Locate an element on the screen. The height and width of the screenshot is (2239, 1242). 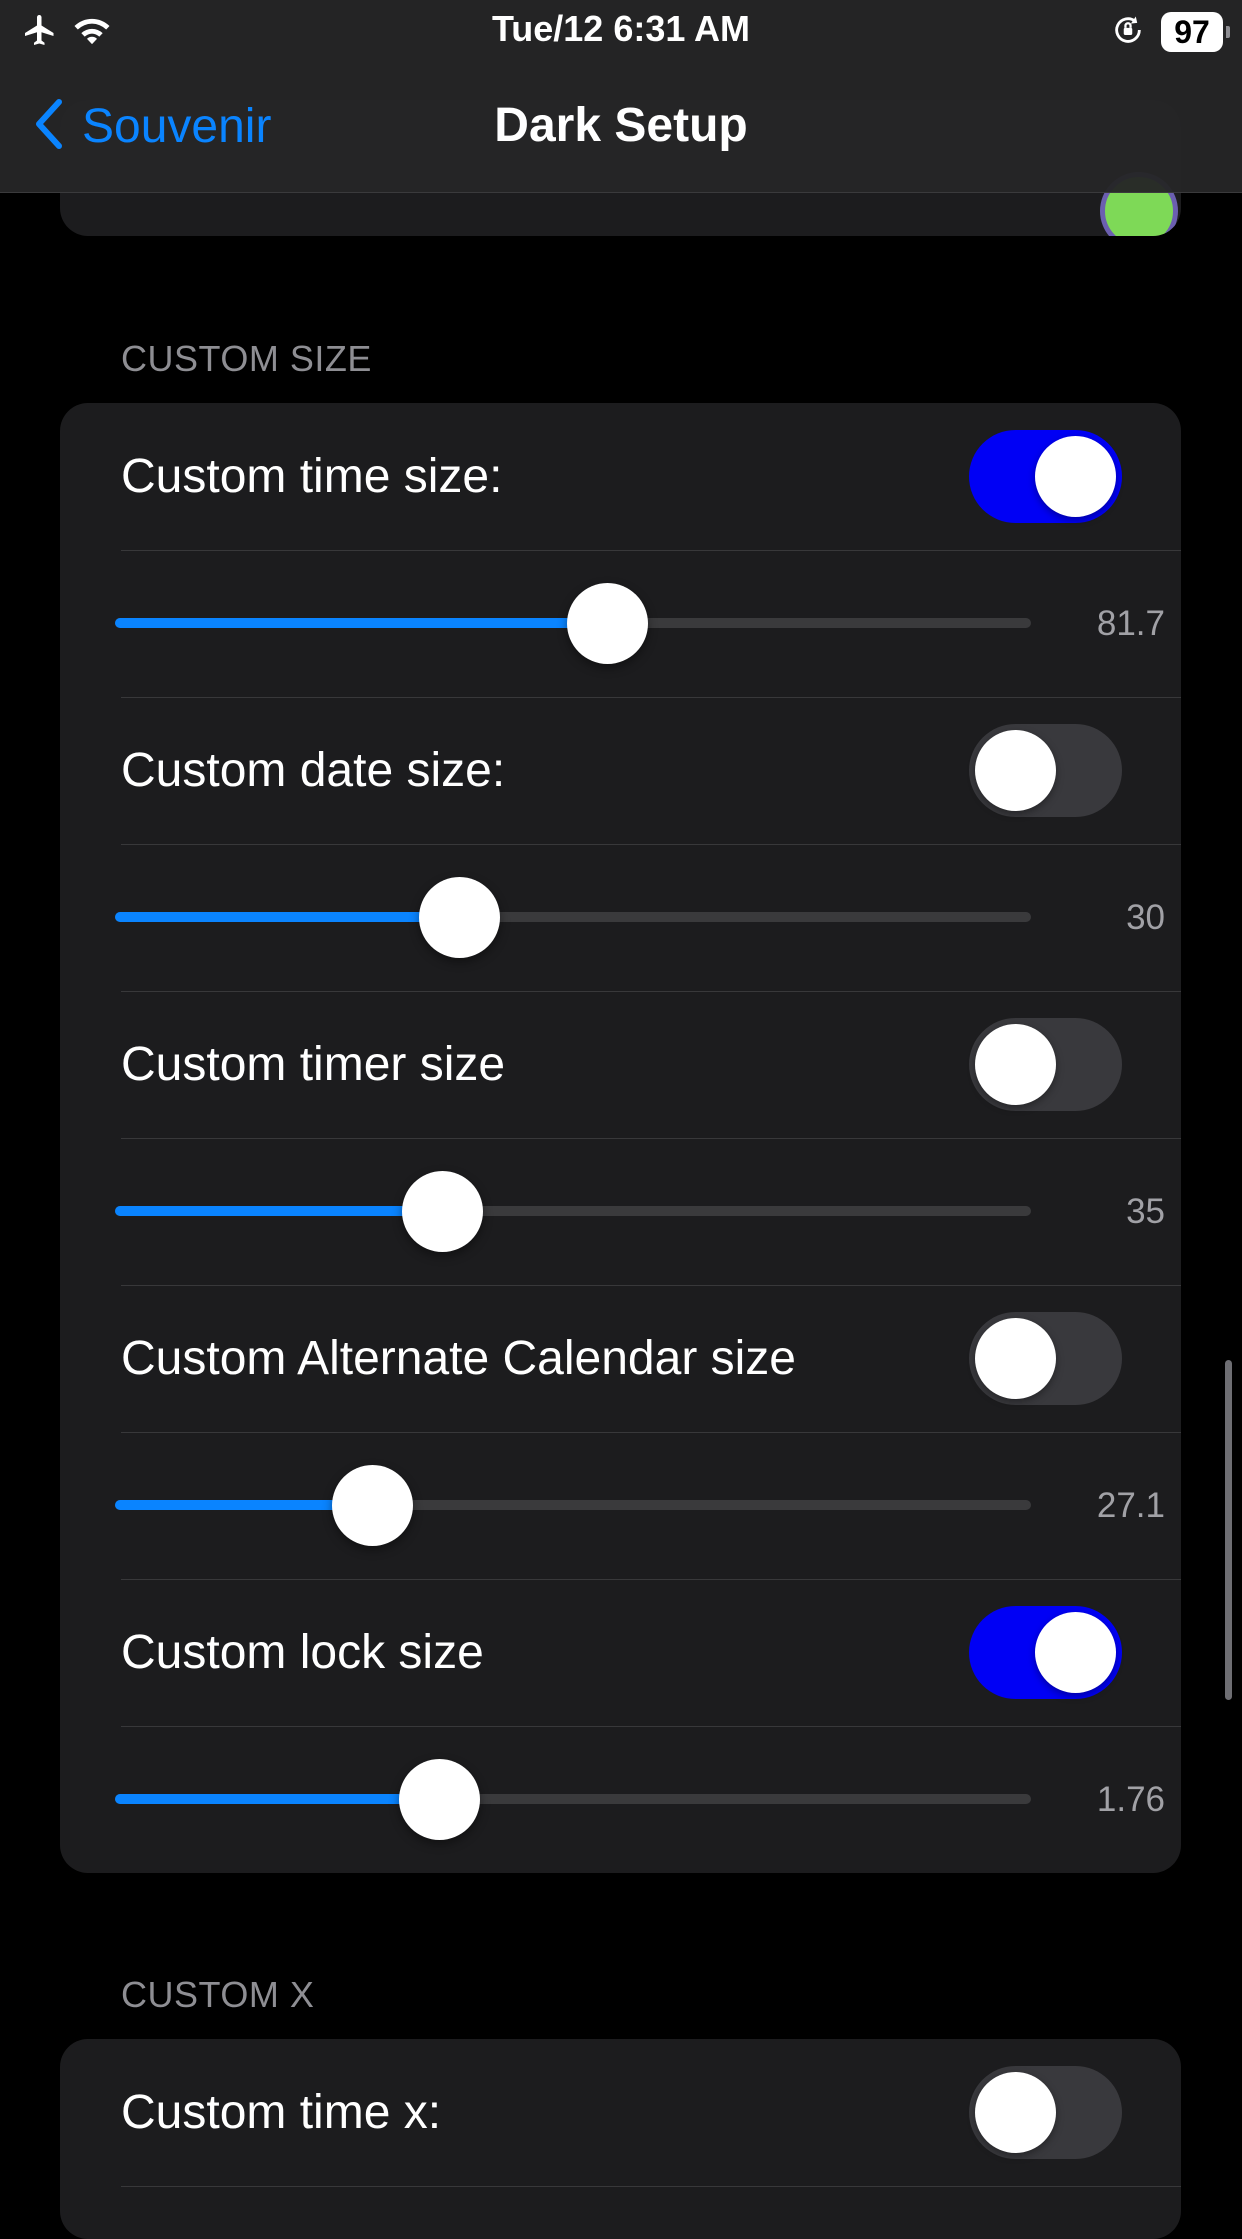
custom-lock-size-slider-row: 1.76 is located at coordinates (620, 1799).